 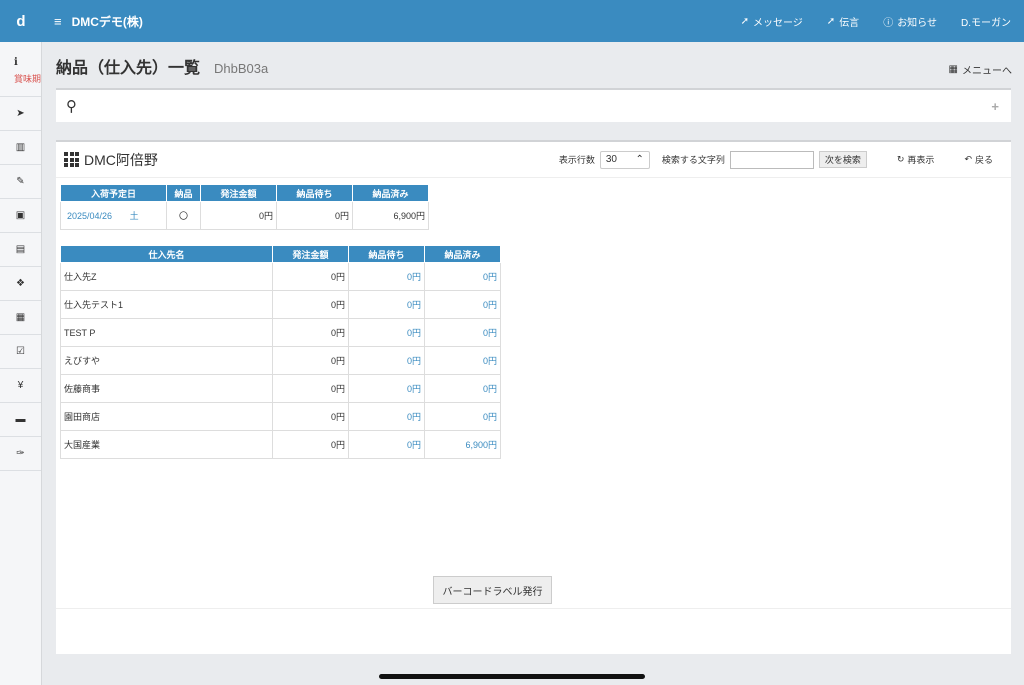 I want to click on nav-memo: ➚ 伝言, so click(x=843, y=21).